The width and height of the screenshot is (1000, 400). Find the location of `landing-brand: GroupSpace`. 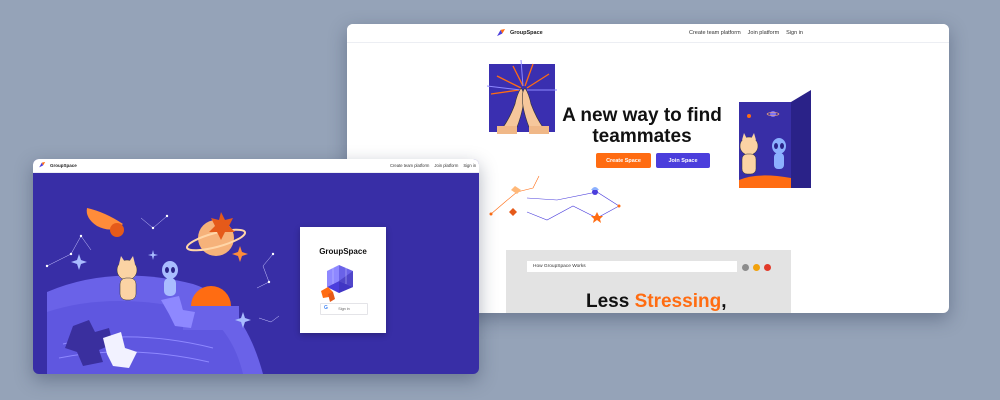

landing-brand: GroupSpace is located at coordinates (520, 33).